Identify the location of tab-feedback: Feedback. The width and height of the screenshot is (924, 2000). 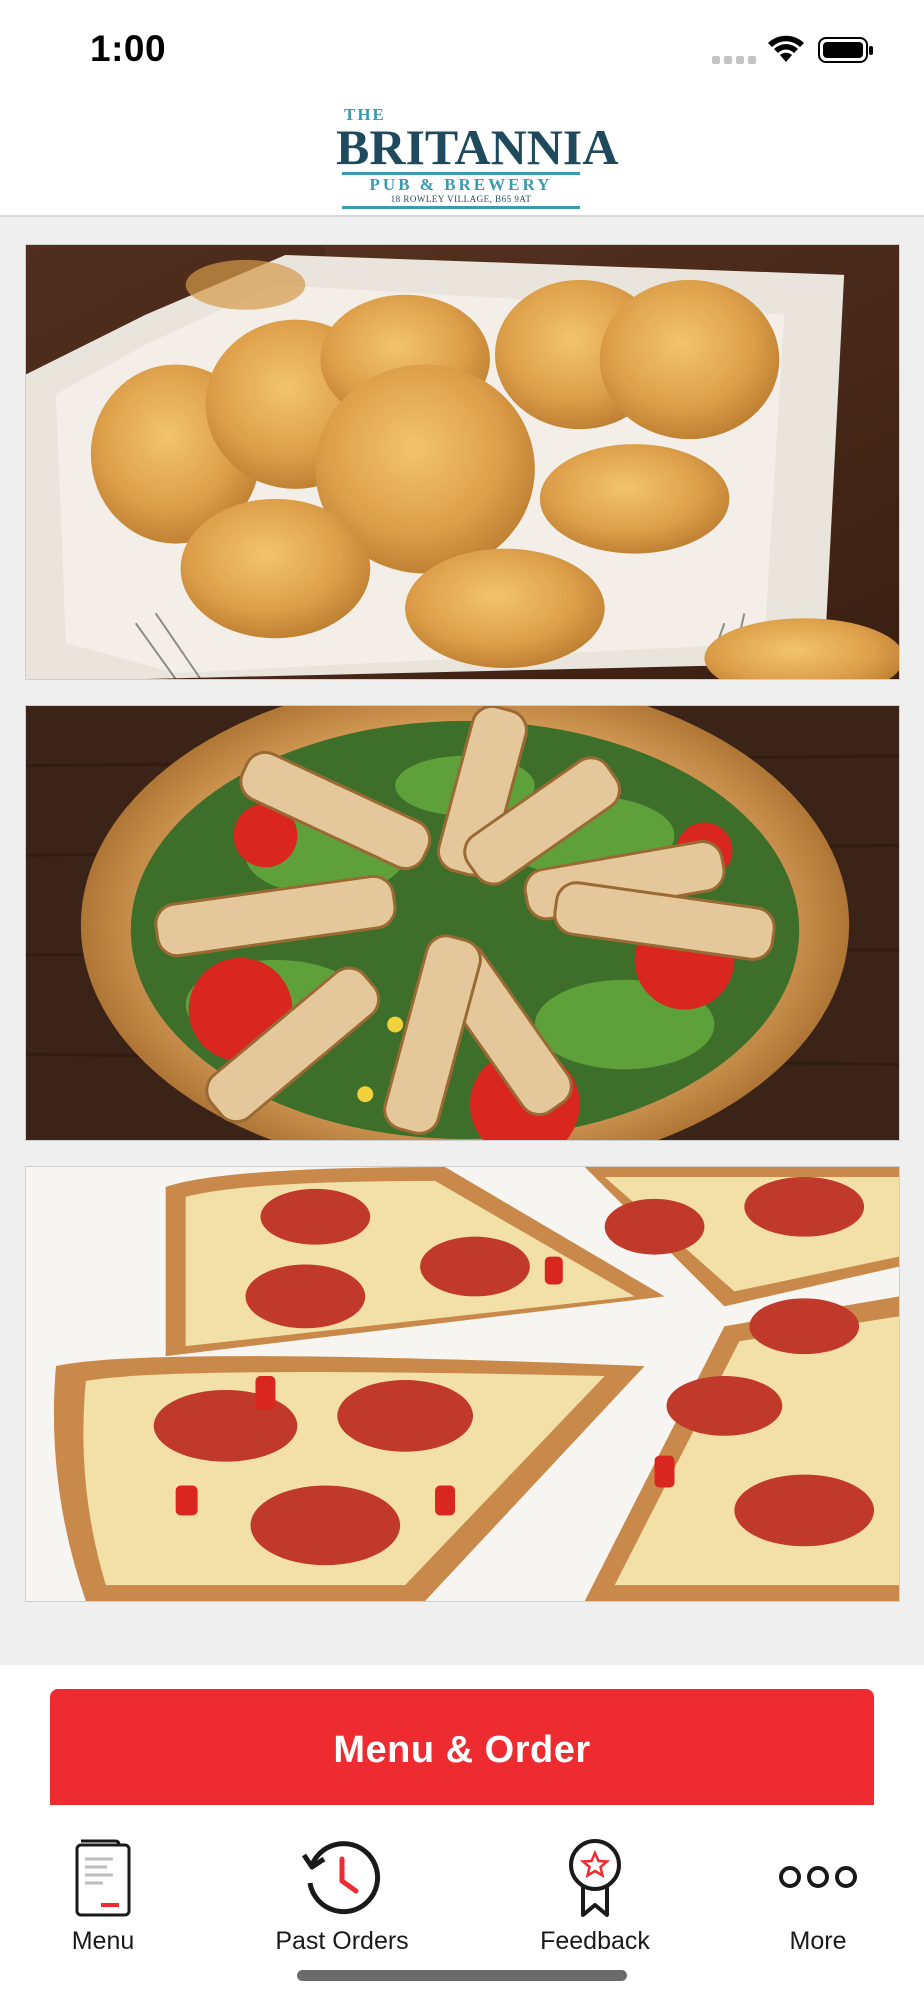
(595, 1900).